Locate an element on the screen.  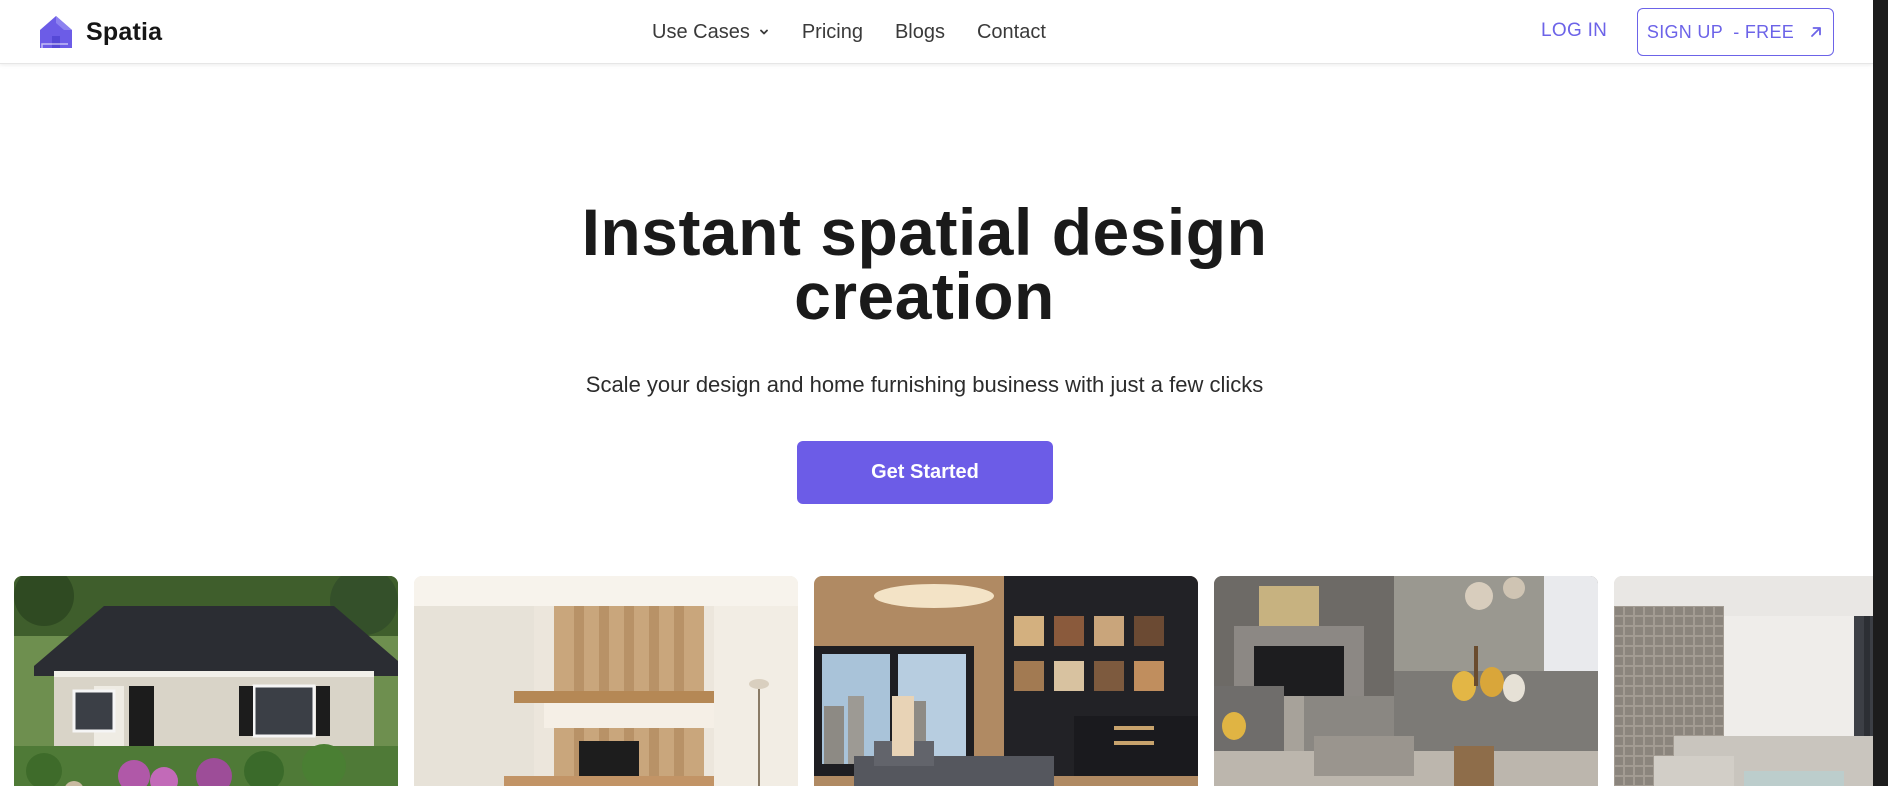
arrow-up-right-icon is located at coordinates (1816, 32).